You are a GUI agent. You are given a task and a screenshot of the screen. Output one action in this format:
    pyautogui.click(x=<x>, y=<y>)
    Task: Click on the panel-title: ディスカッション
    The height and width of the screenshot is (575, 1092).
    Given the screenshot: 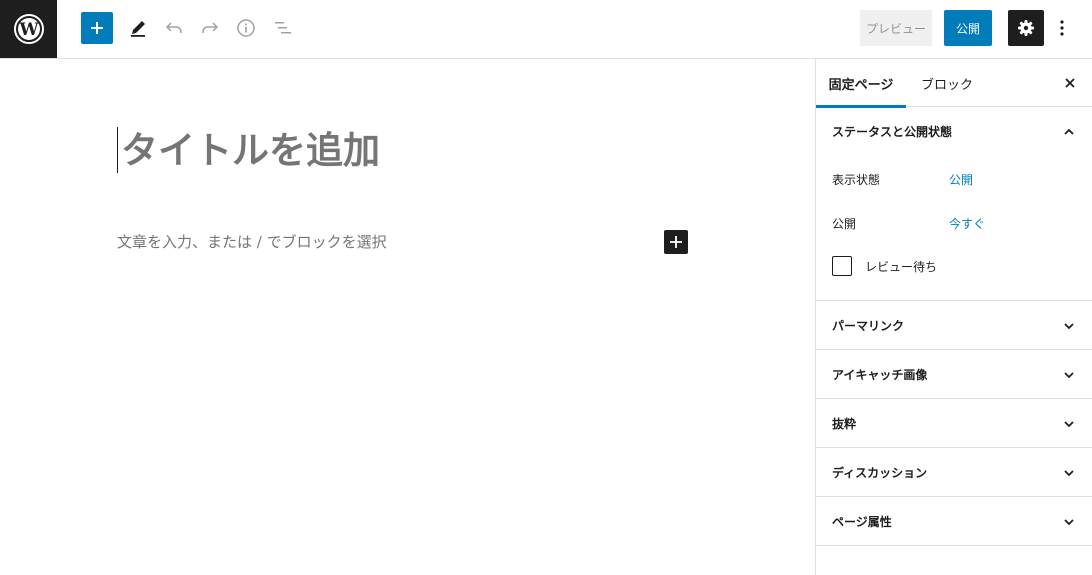 What is the action you would take?
    pyautogui.click(x=880, y=473)
    